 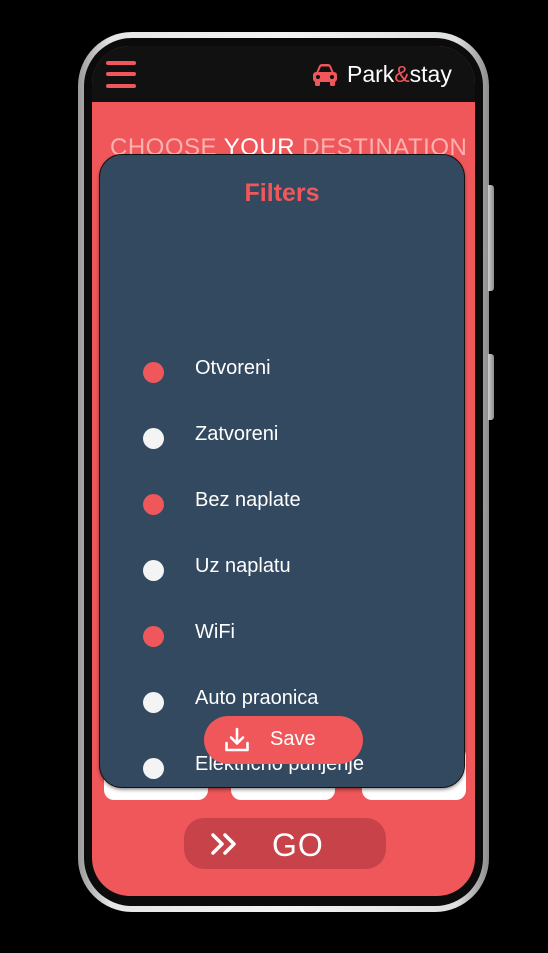 I want to click on filter-option-label: Zatvoreni, so click(x=237, y=434).